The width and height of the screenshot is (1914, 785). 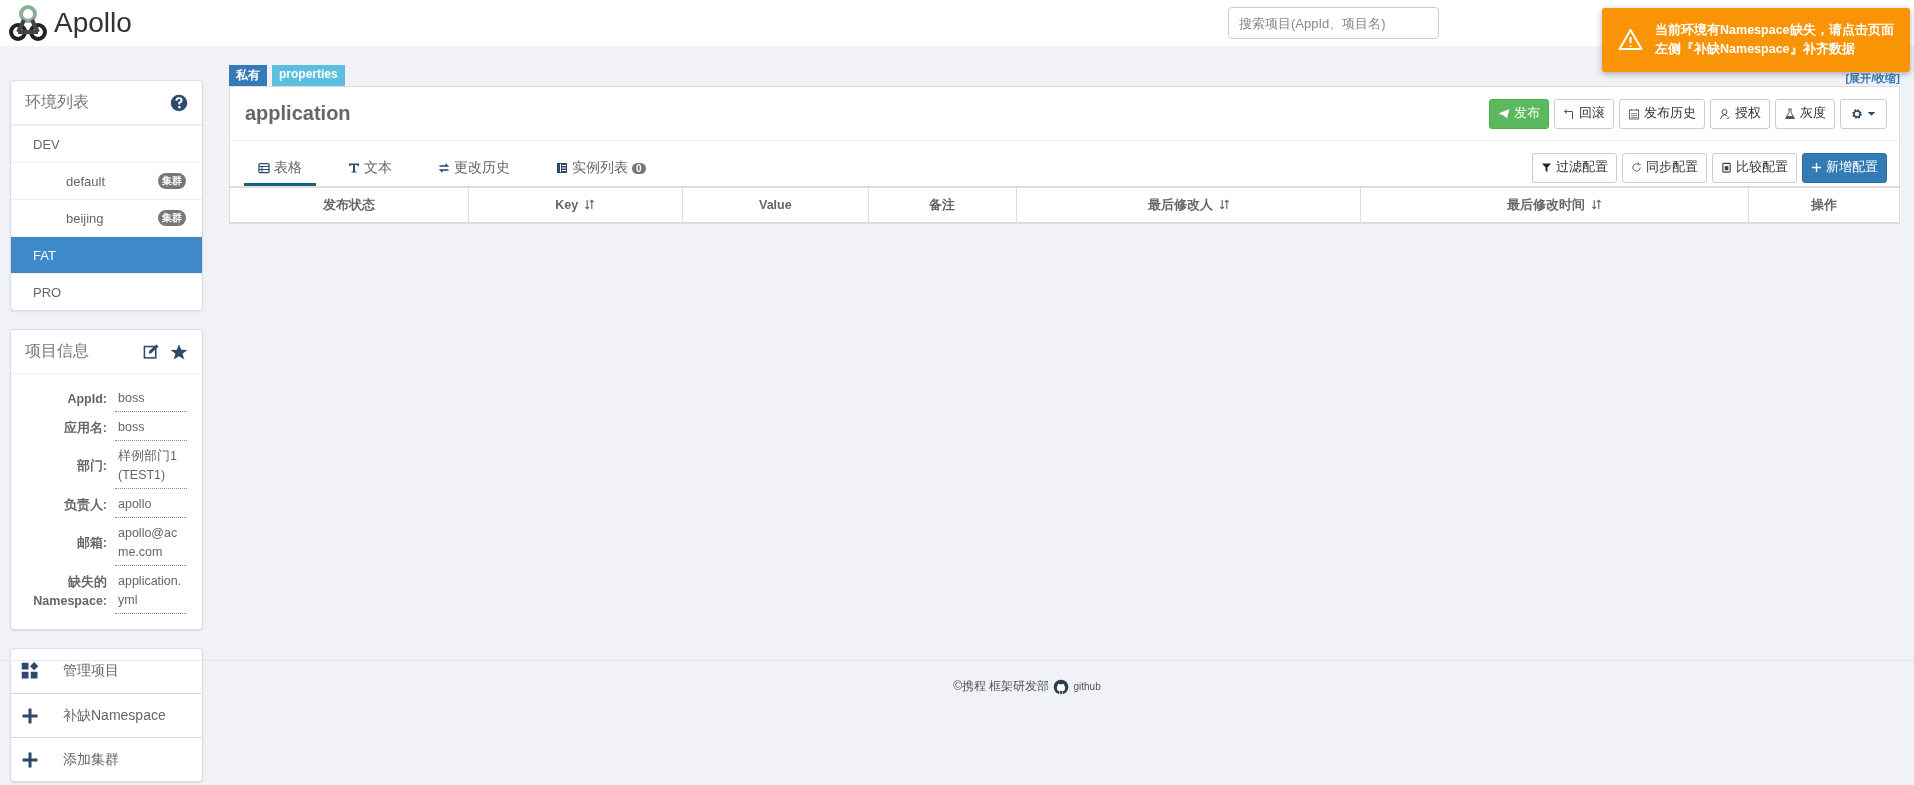 I want to click on logo-text: Apollo, so click(x=93, y=23).